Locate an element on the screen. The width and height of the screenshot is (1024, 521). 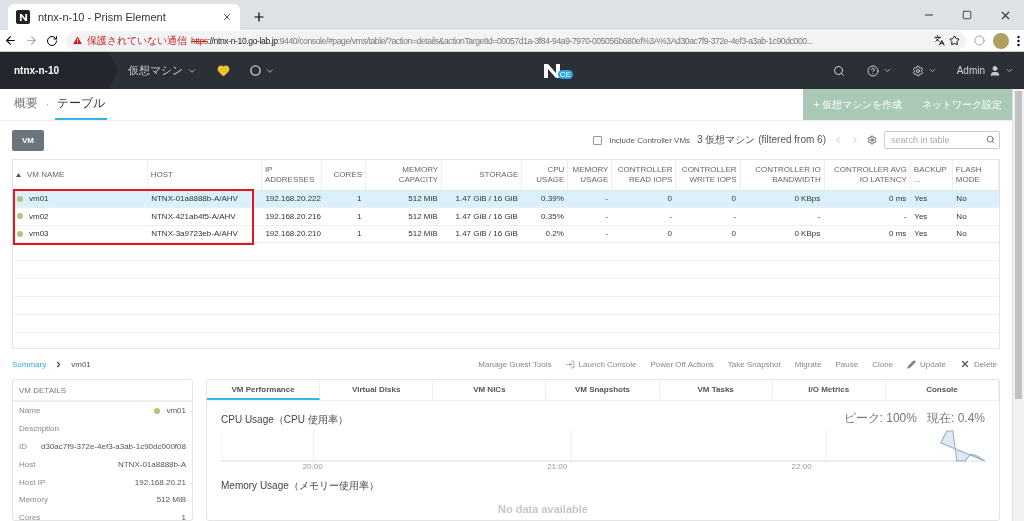
maximize-icon is located at coordinates (967, 15).